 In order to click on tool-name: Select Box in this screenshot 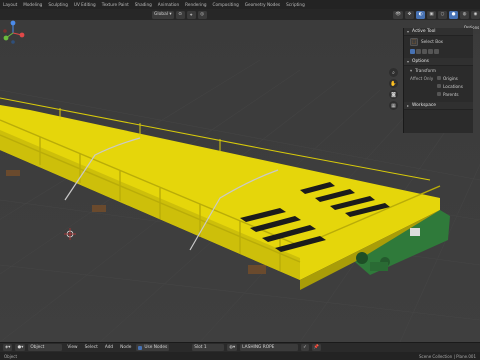, I will do `click(432, 41)`.